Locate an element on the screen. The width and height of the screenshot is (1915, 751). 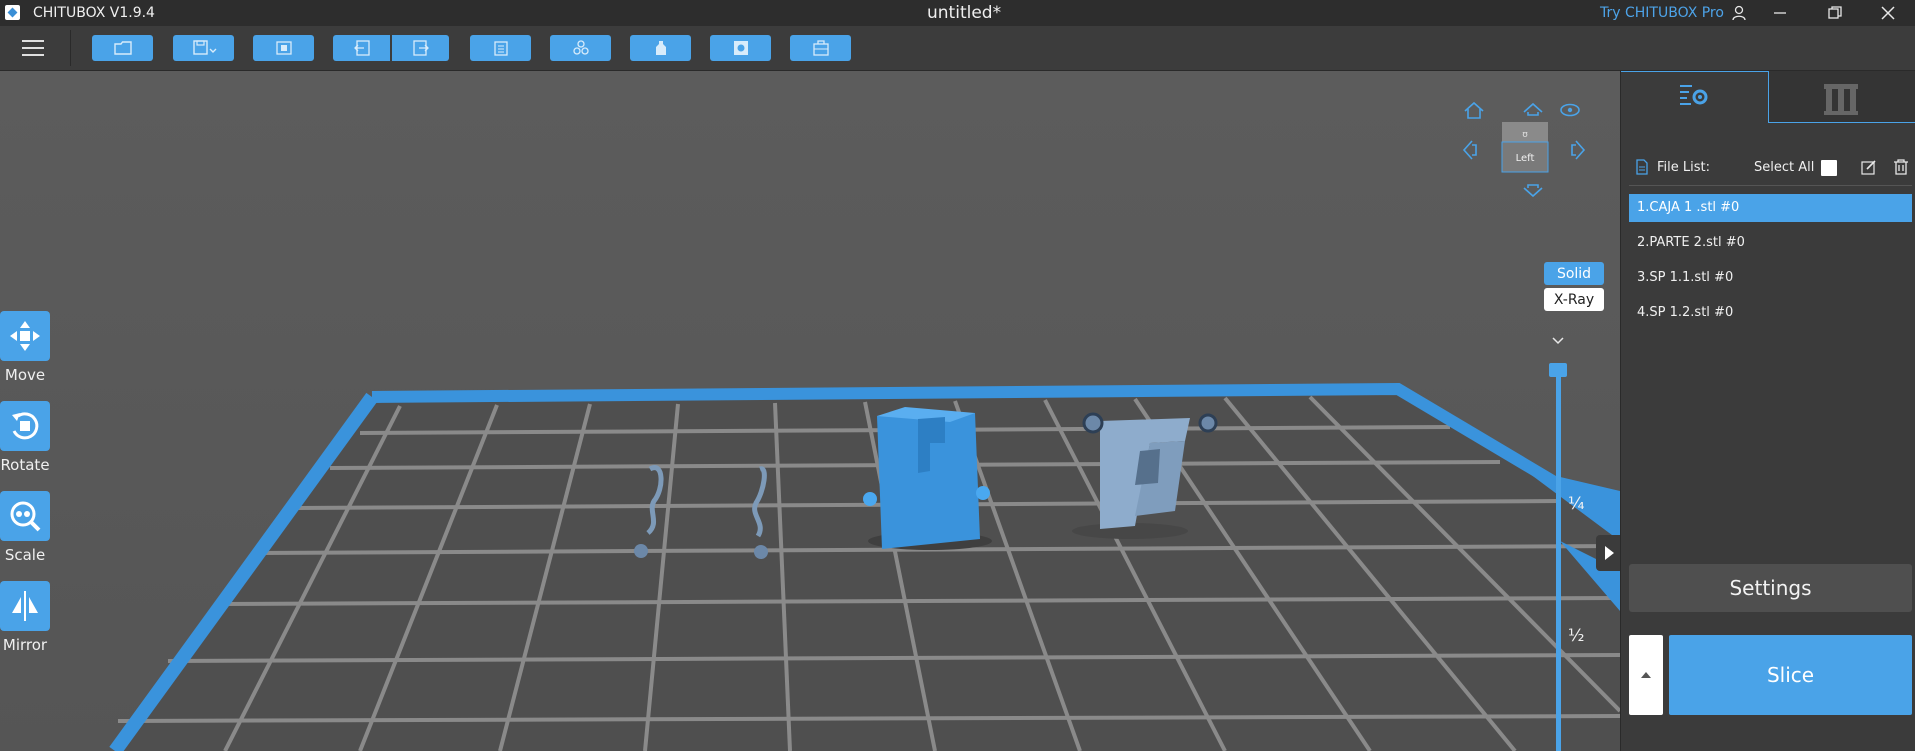
edit-icon is located at coordinates (1869, 169).